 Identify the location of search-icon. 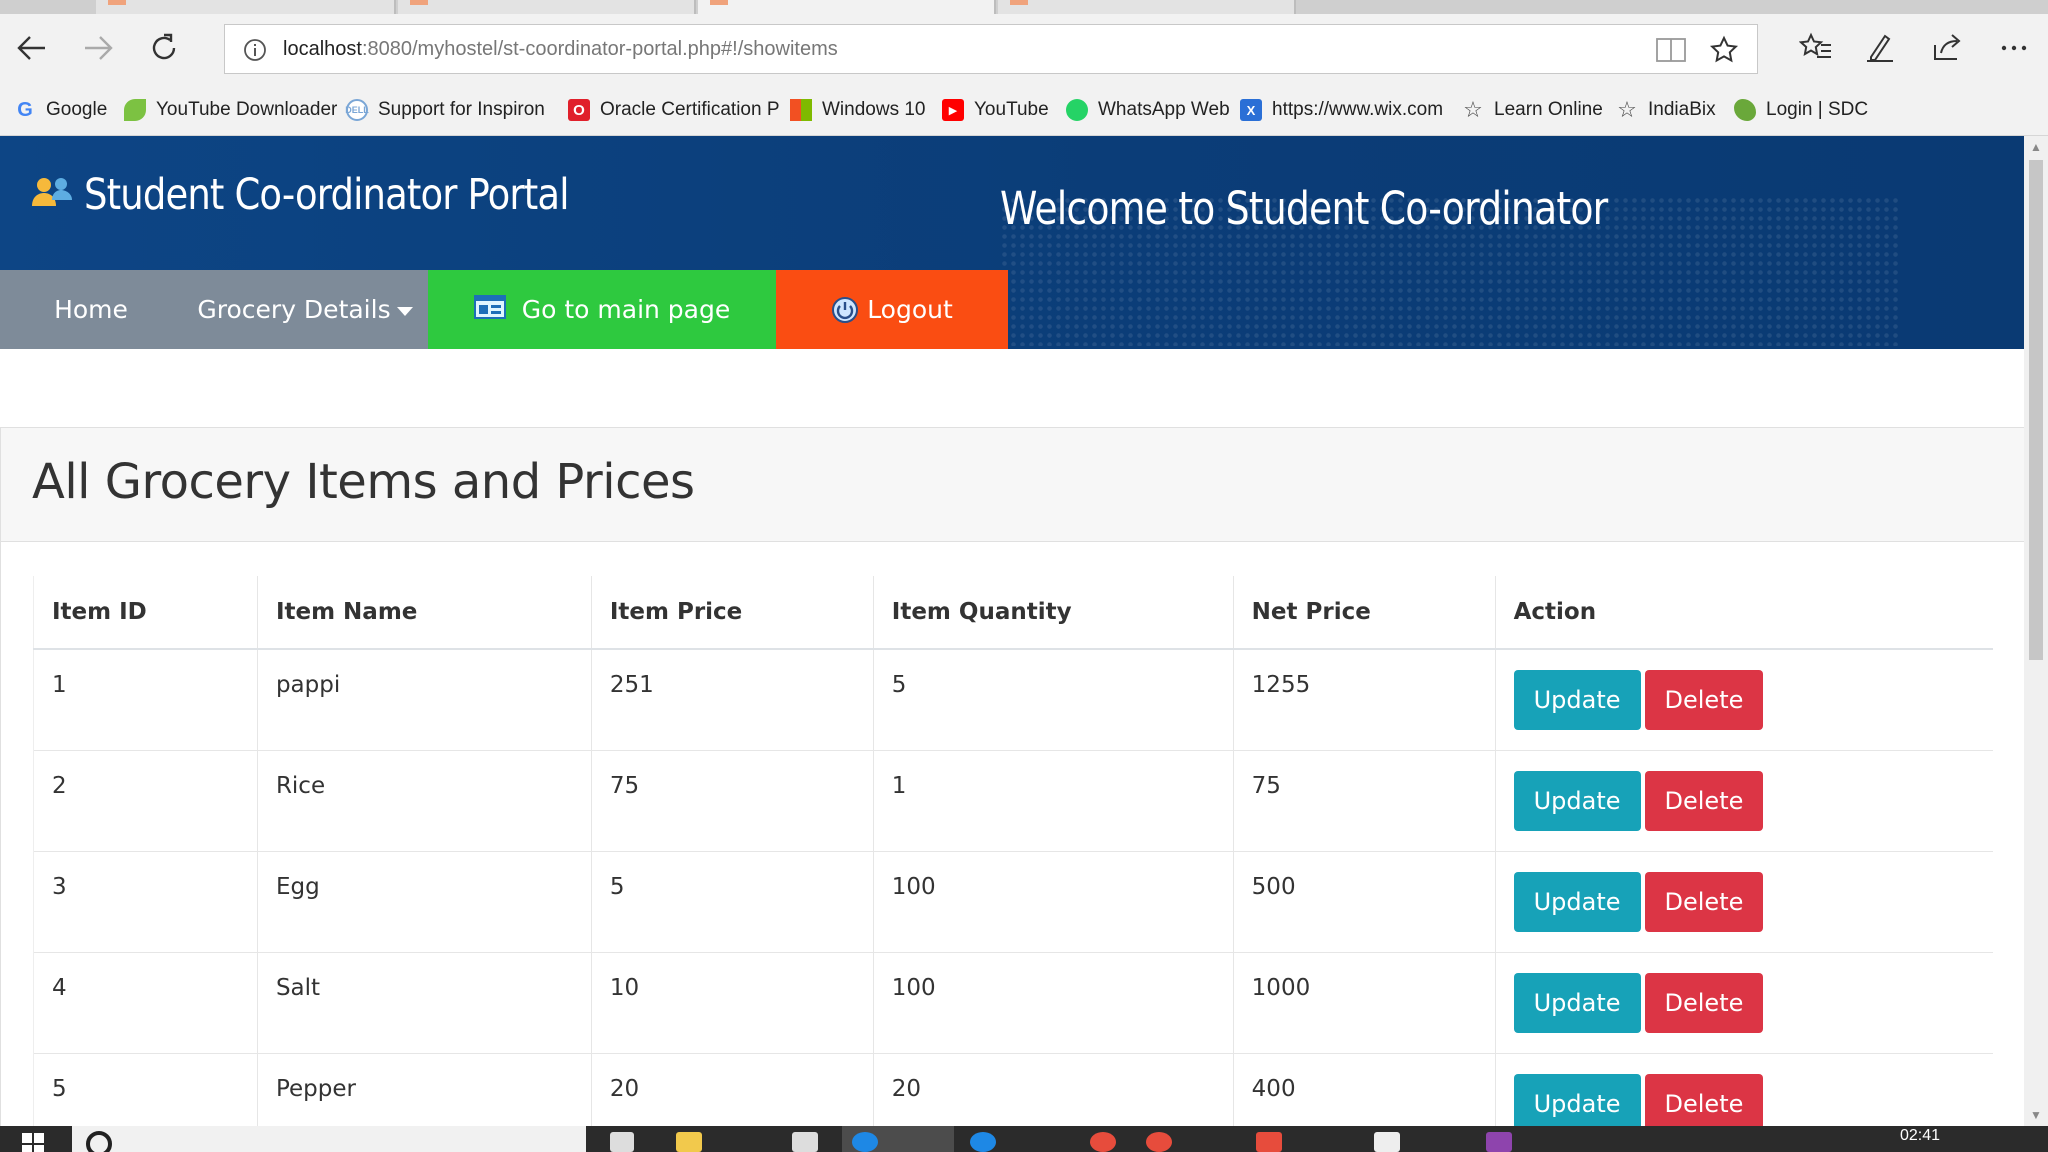
(99, 1141).